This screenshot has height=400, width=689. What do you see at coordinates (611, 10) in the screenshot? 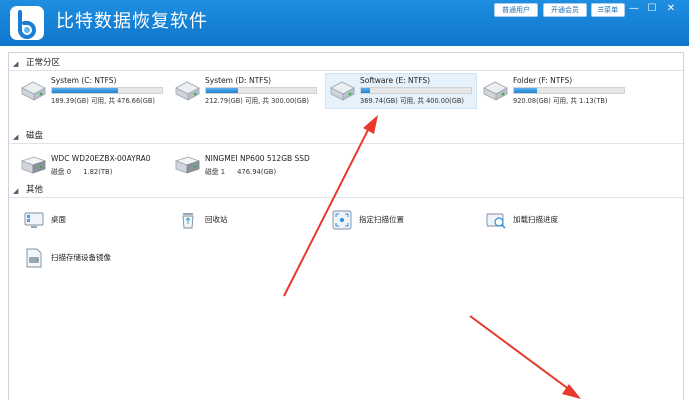
I see `menu-label: 菜单` at bounding box center [611, 10].